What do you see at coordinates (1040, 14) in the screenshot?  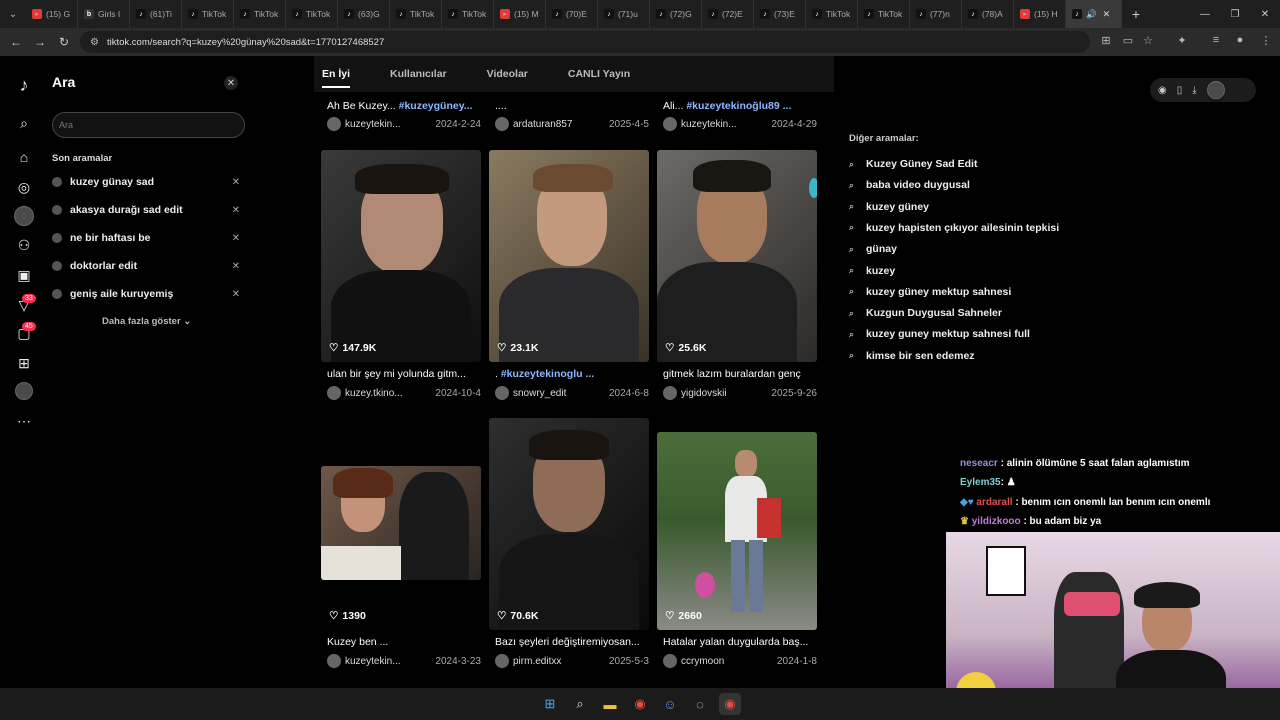 I see `browser-tab: ▸ (15) H` at bounding box center [1040, 14].